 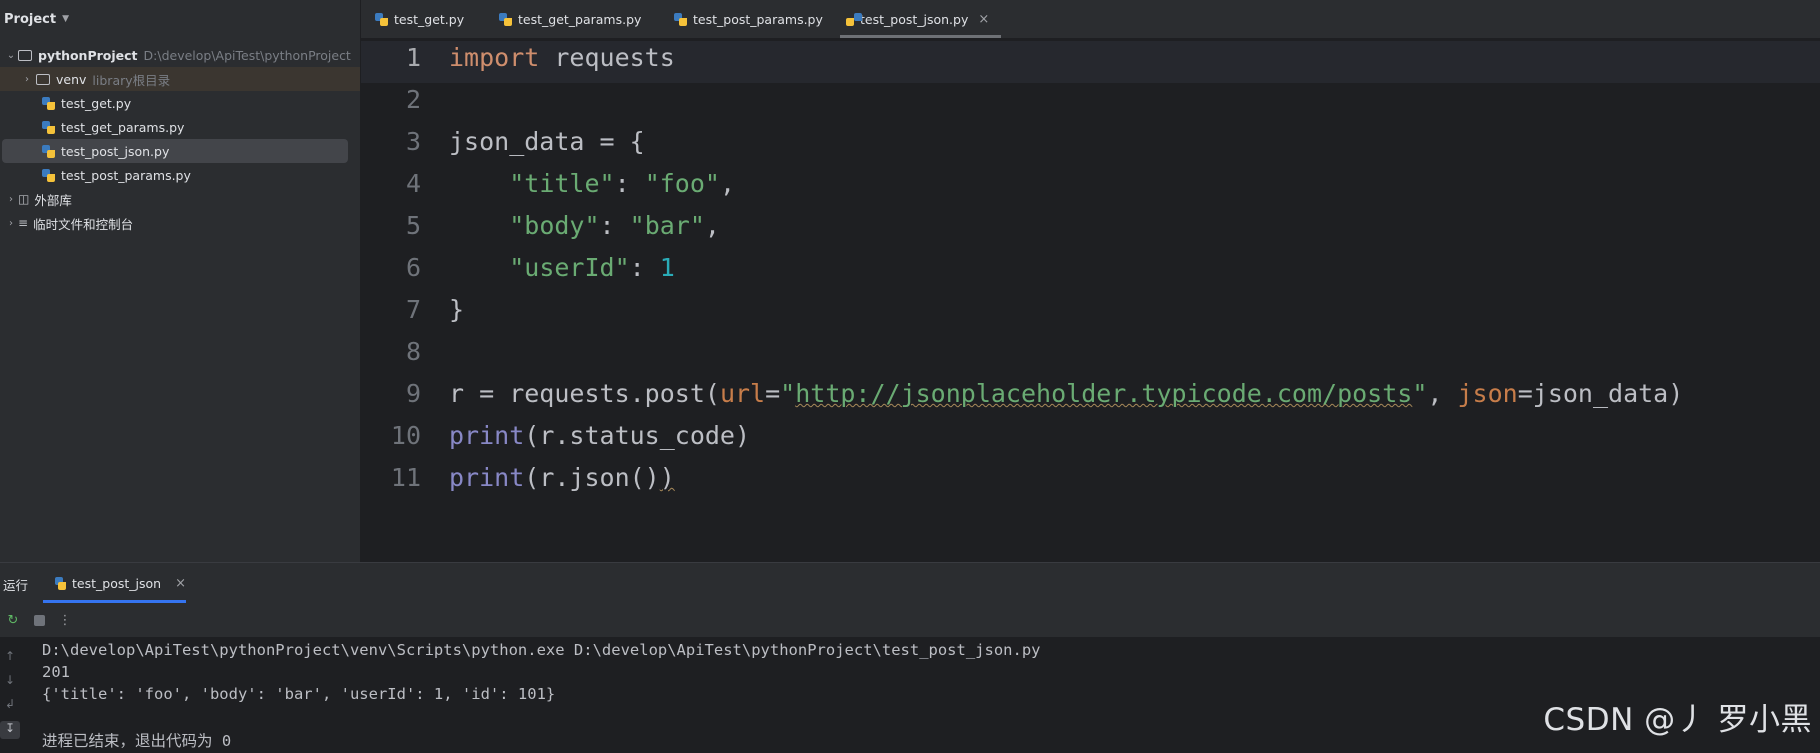 What do you see at coordinates (562, 183) in the screenshot?
I see `code-token: "title"` at bounding box center [562, 183].